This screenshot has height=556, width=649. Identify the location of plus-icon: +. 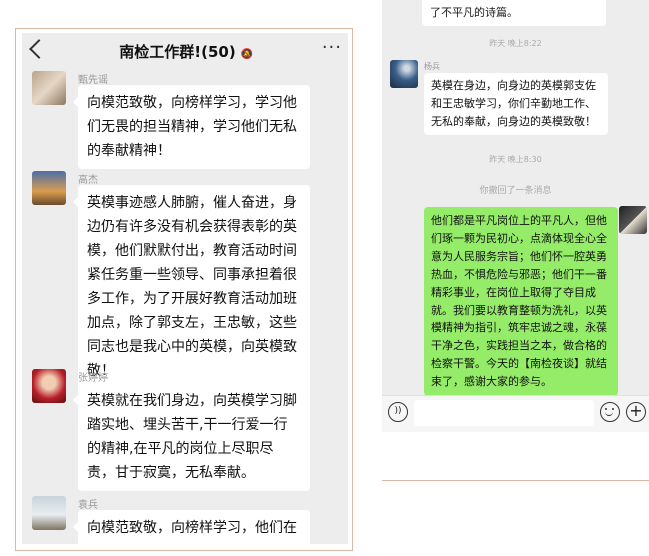
(636, 412).